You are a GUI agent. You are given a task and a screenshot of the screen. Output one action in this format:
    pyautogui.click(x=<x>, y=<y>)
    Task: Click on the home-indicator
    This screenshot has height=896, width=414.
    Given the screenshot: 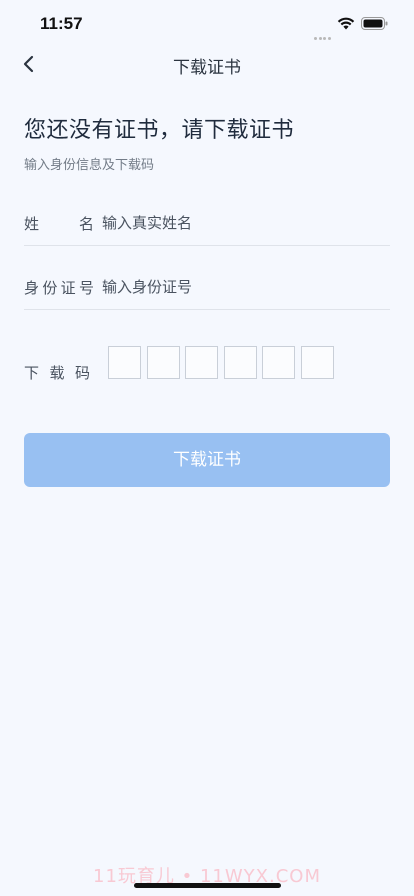 What is the action you would take?
    pyautogui.click(x=207, y=885)
    